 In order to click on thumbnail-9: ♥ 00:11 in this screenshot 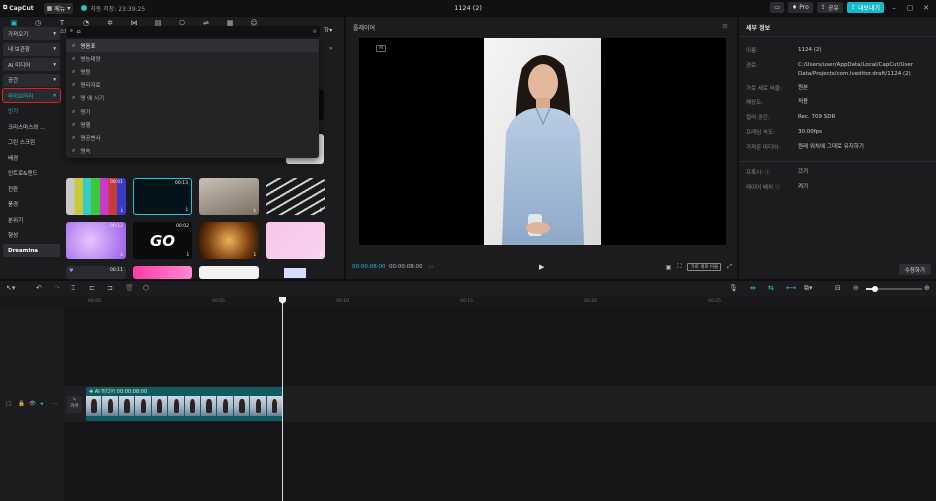, I will do `click(96, 272)`.